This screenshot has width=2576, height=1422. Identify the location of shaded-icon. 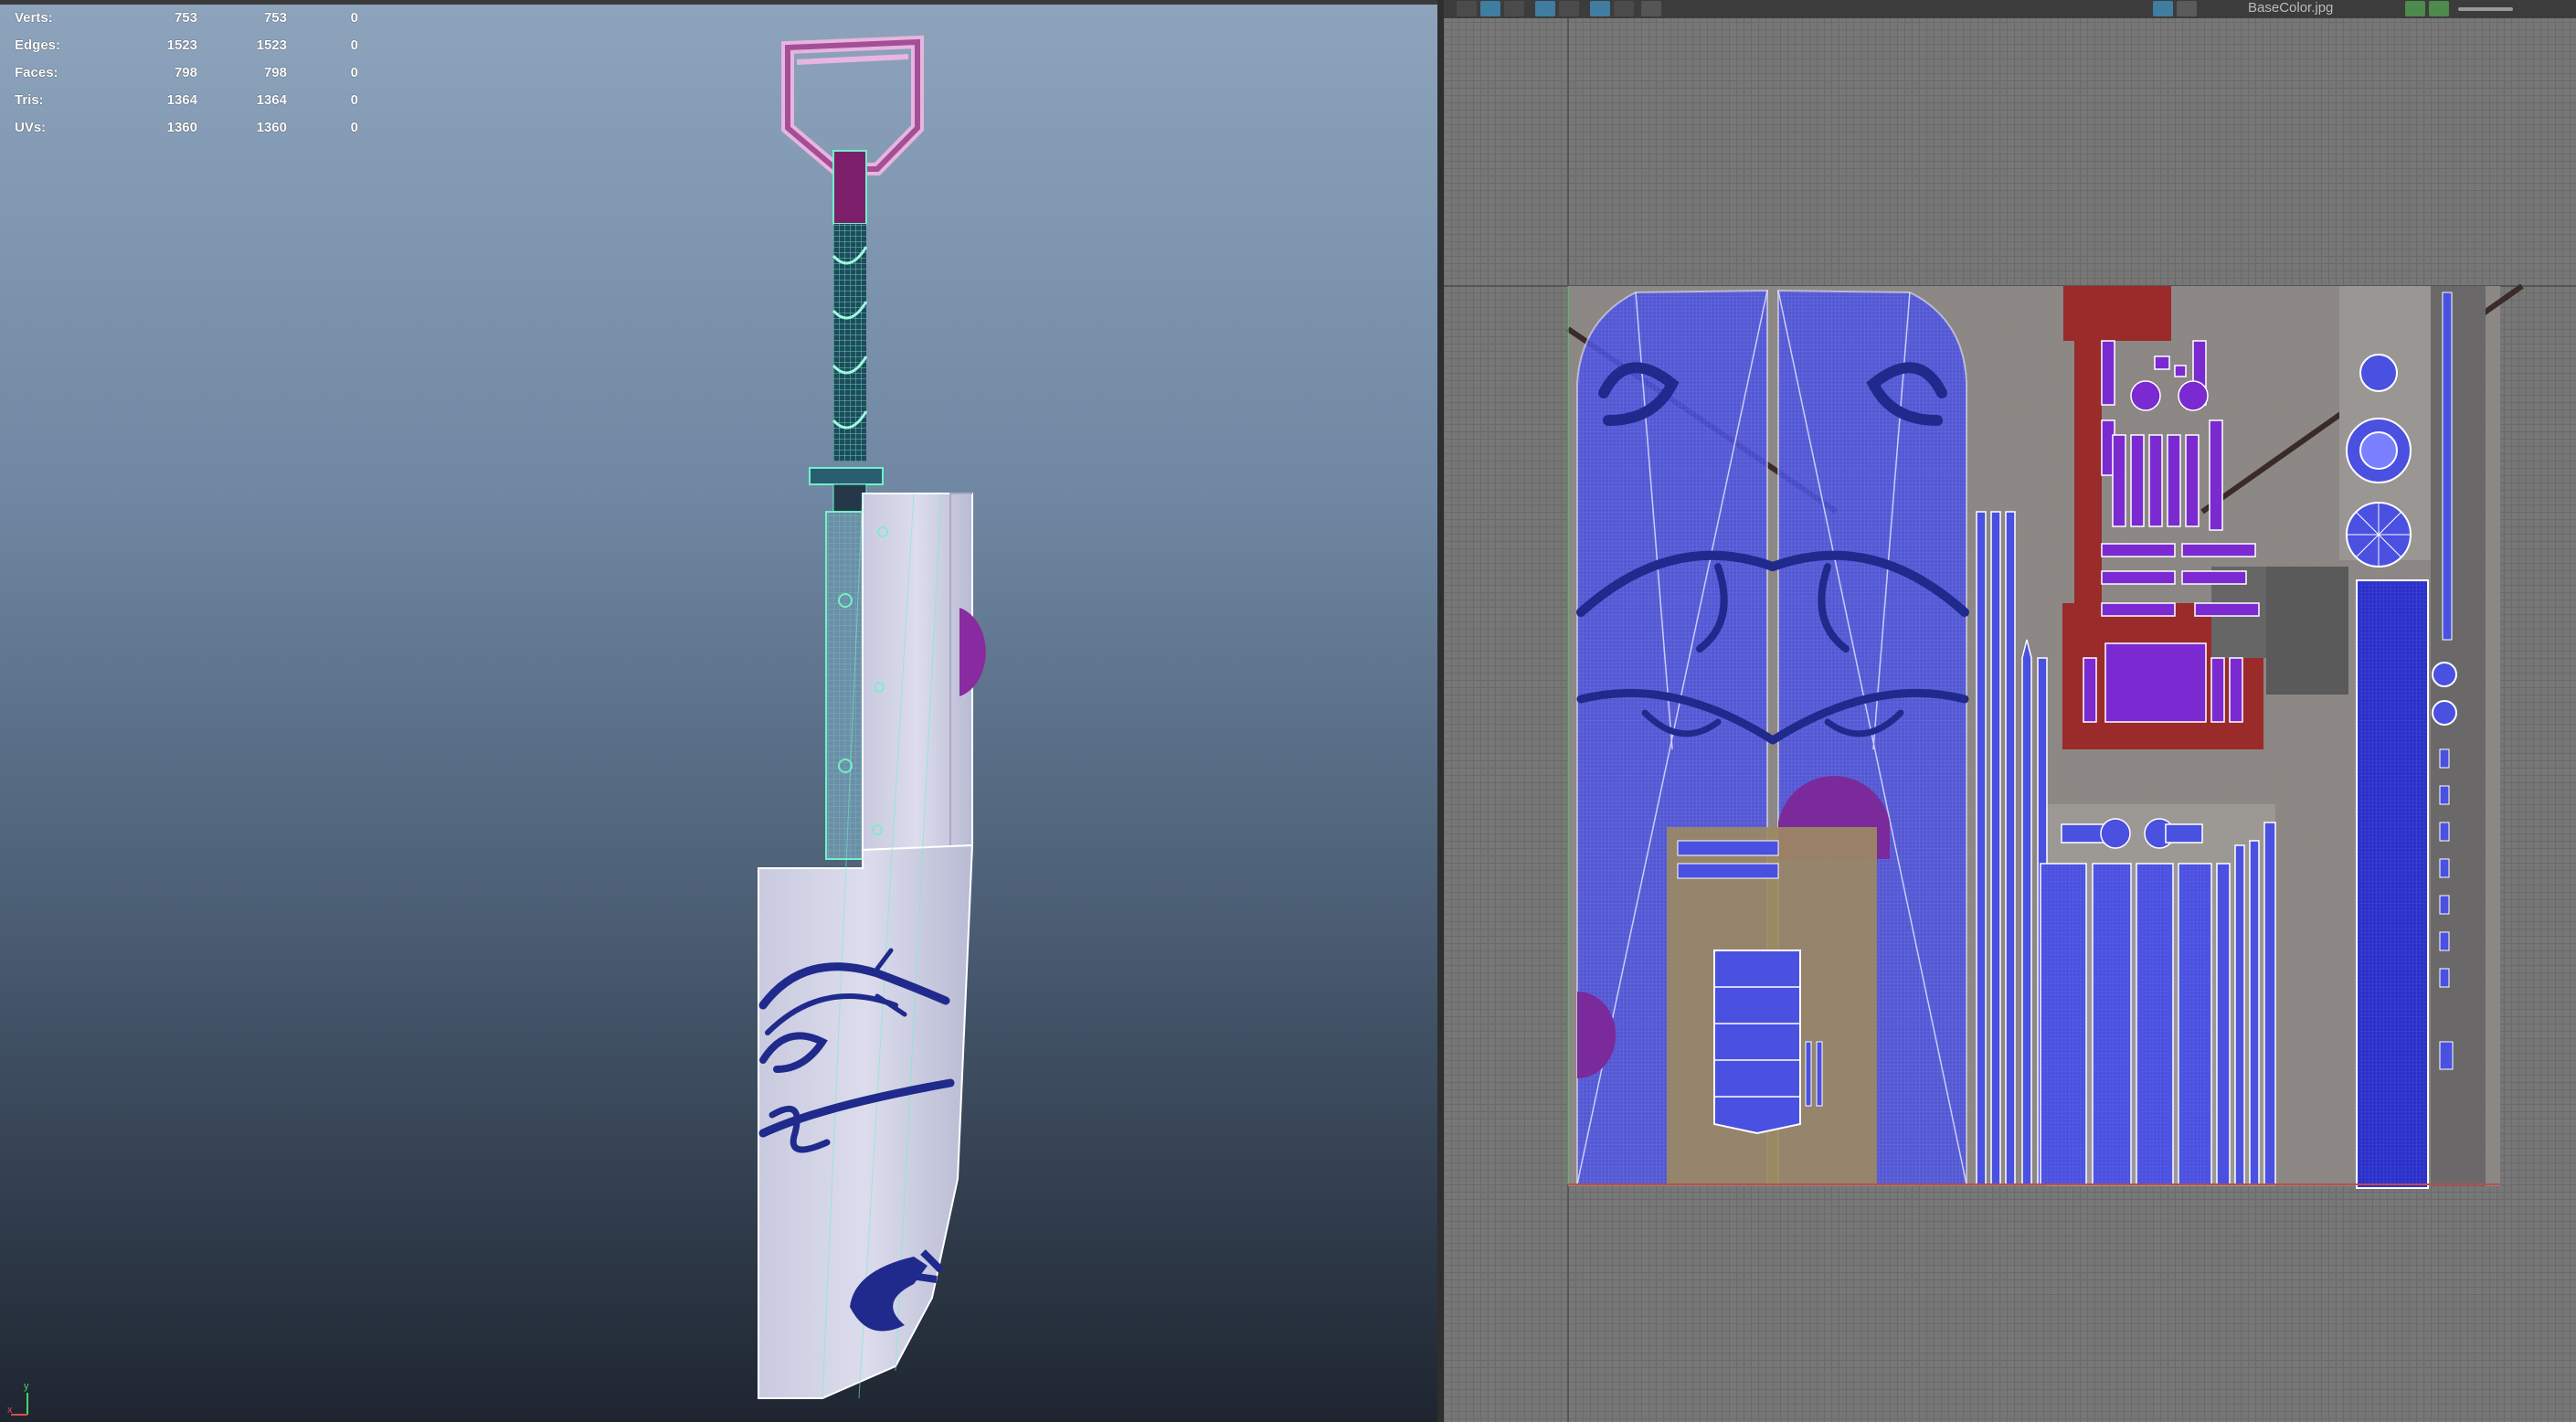
(1490, 8).